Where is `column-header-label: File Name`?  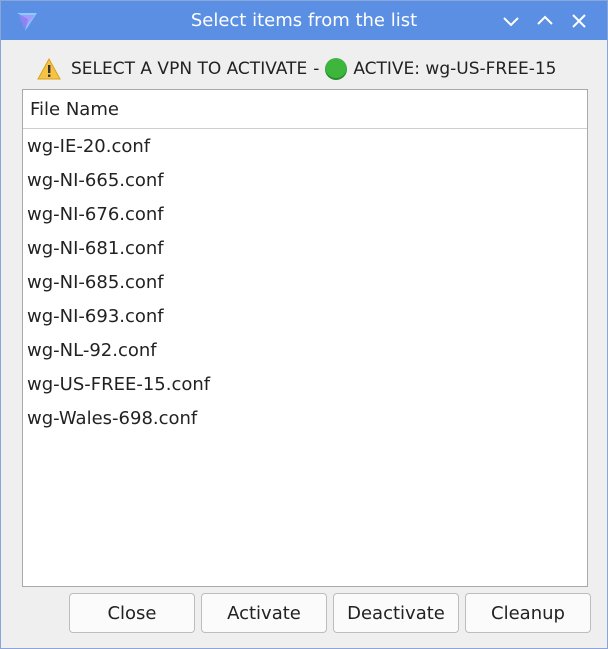
column-header-label: File Name is located at coordinates (74, 109).